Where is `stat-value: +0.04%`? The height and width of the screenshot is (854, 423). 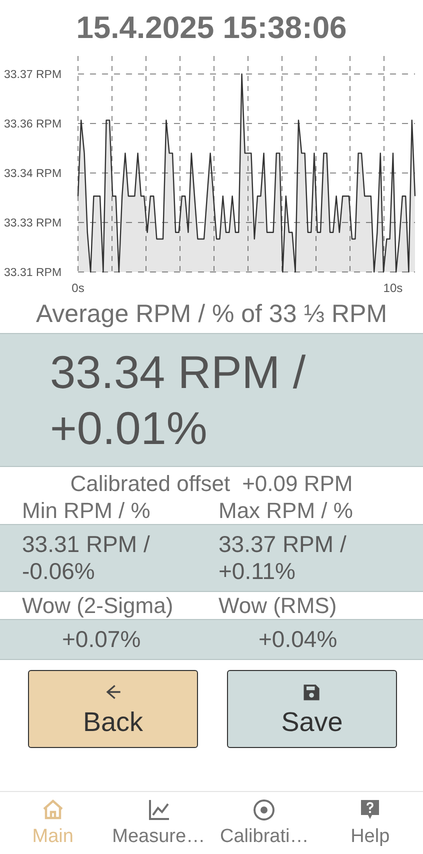
stat-value: +0.04% is located at coordinates (298, 640).